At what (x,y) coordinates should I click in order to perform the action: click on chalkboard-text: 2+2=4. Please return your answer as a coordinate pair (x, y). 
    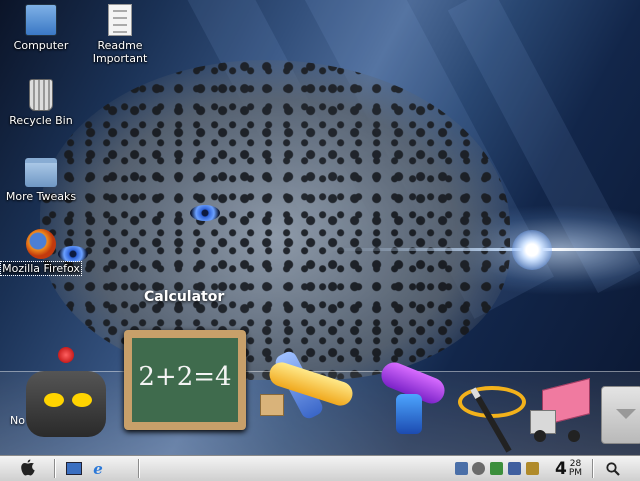
    Looking at the image, I should click on (185, 377).